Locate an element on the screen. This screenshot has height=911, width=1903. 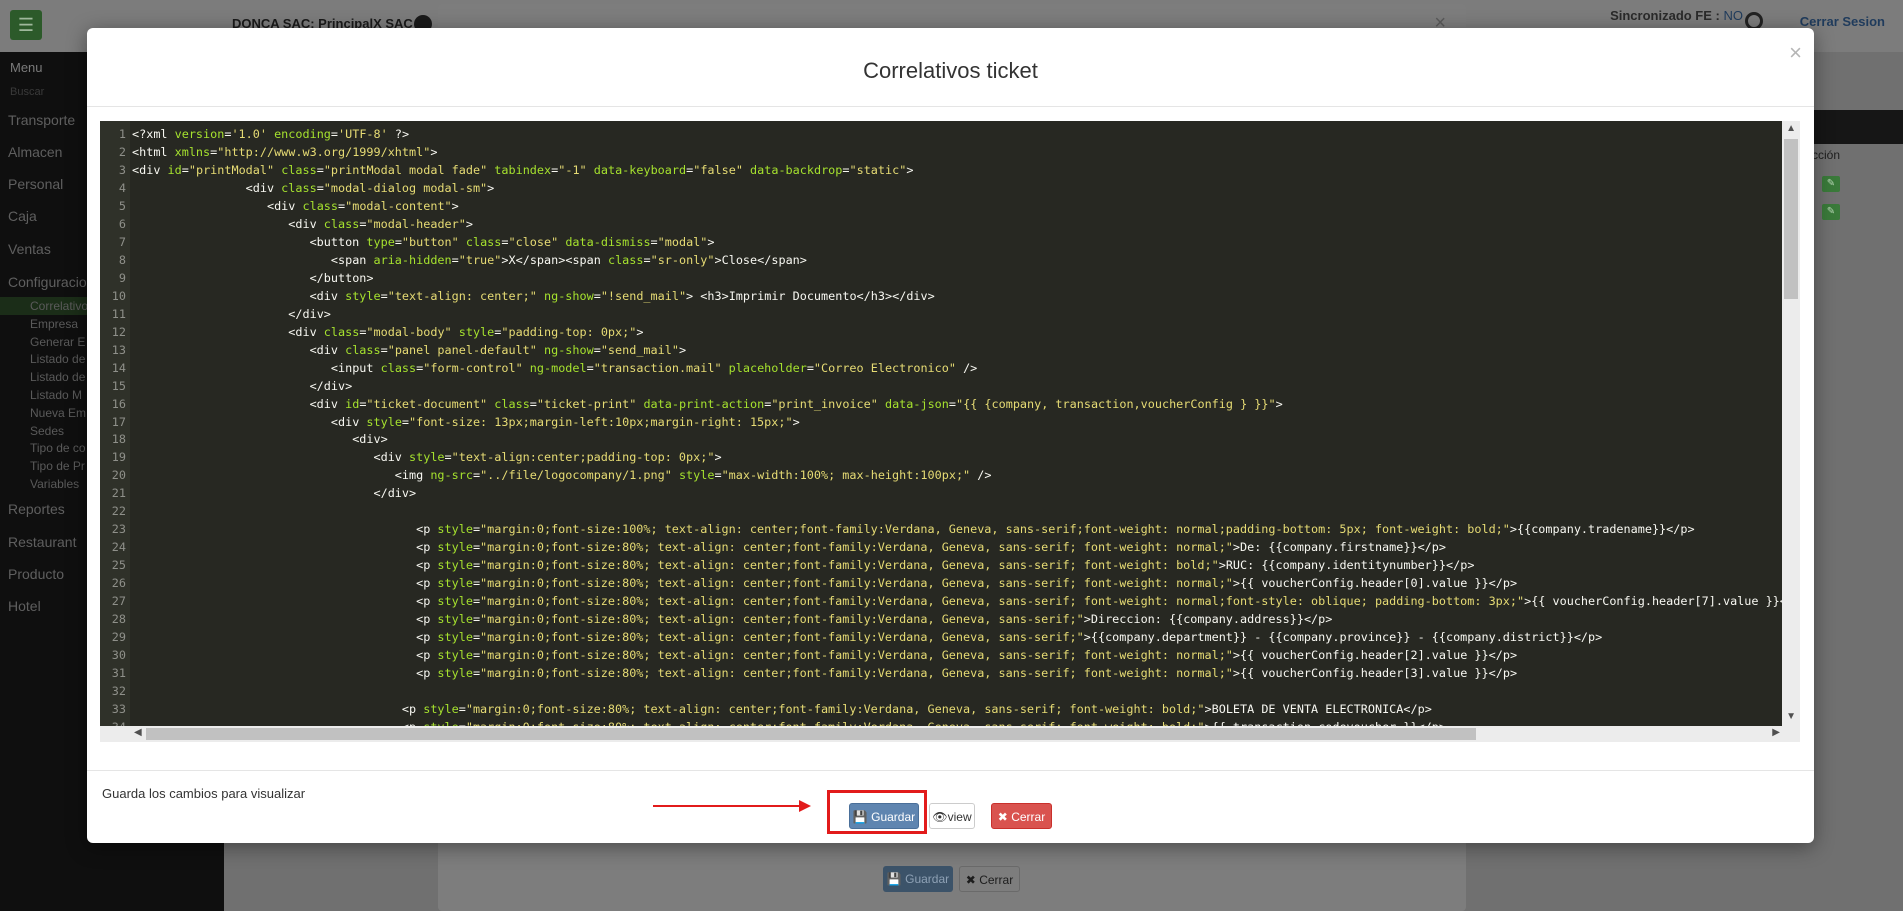
code-line: 5 <div class="modal-content"> is located at coordinates (941, 207).